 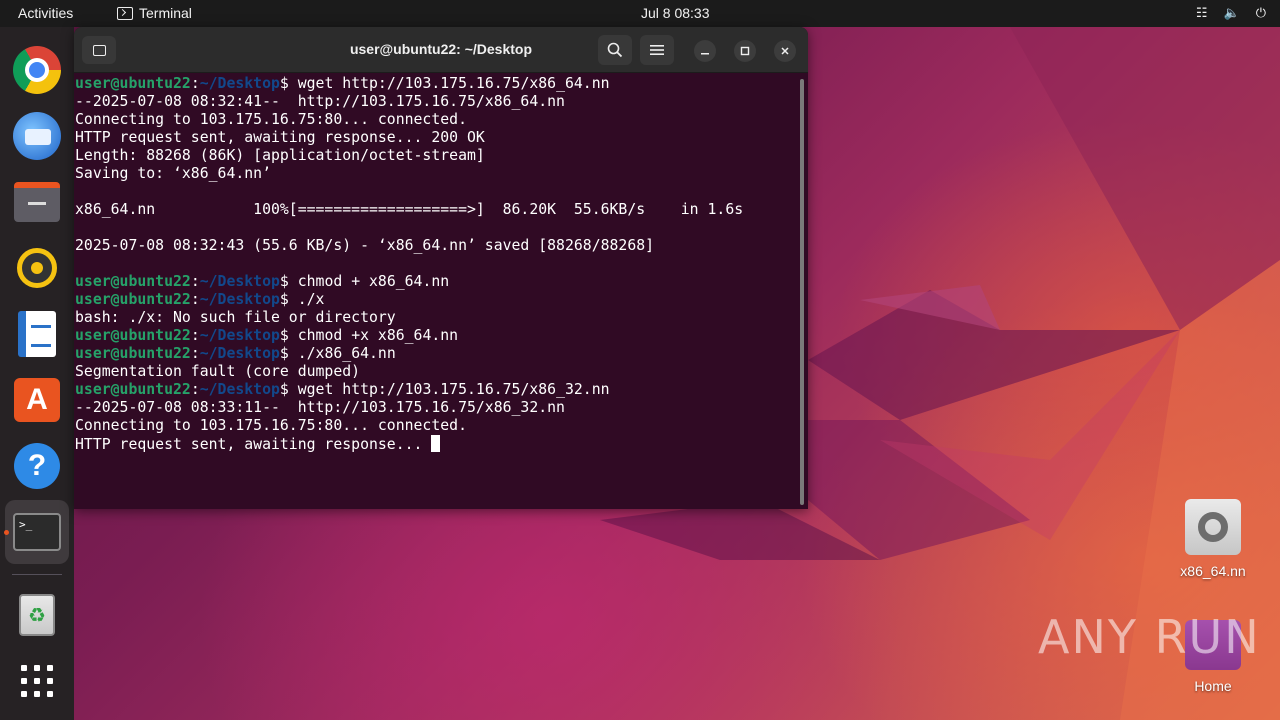 What do you see at coordinates (337, 353) in the screenshot?
I see `command-text: $ ./x86_64.nn` at bounding box center [337, 353].